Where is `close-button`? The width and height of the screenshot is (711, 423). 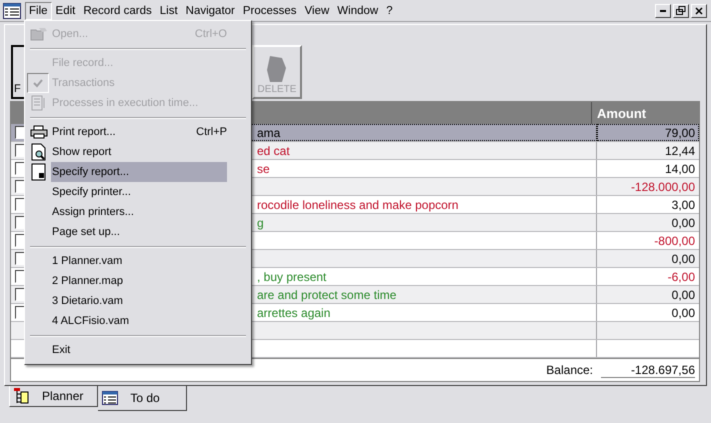 close-button is located at coordinates (699, 11).